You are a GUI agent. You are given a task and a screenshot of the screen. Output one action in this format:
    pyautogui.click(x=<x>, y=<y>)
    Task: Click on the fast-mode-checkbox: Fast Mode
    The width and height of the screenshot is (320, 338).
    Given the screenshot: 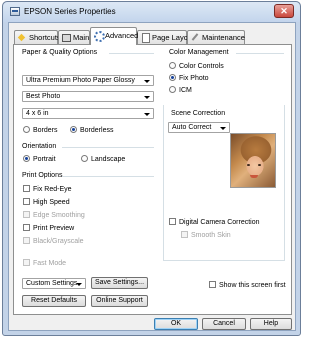 What is the action you would take?
    pyautogui.click(x=44, y=263)
    